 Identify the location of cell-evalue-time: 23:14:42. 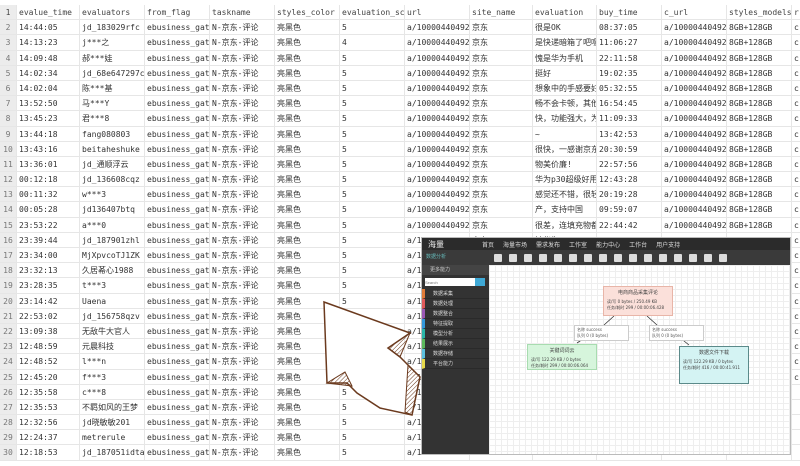
(48, 300).